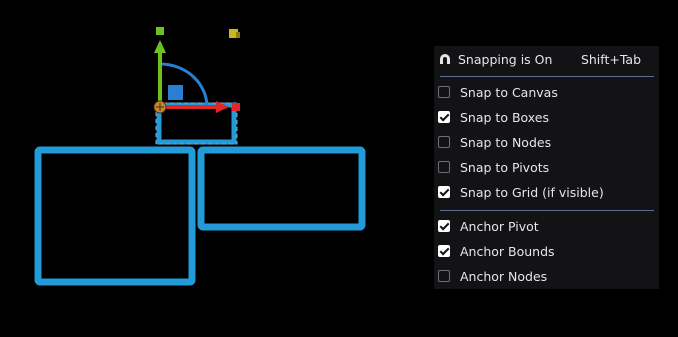 The image size is (678, 337). I want to click on corner-handle-shadow, so click(238, 35).